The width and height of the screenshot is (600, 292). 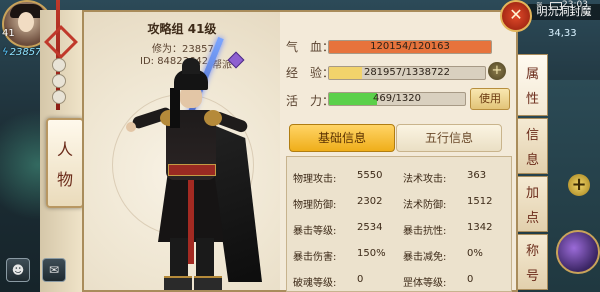 What do you see at coordinates (532, 276) in the screenshot?
I see `side-tab-char: 号` at bounding box center [532, 276].